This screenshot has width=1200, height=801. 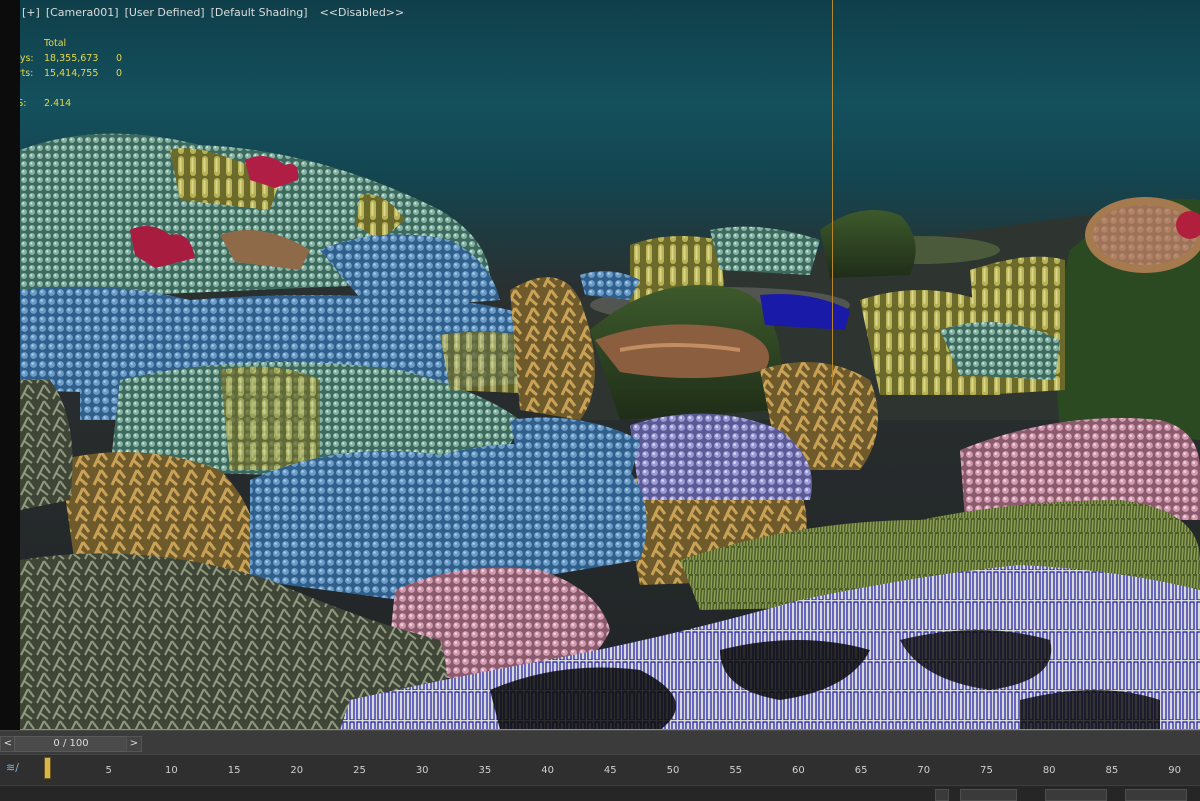 What do you see at coordinates (171, 770) in the screenshot?
I see `ruler-tick-label: 10` at bounding box center [171, 770].